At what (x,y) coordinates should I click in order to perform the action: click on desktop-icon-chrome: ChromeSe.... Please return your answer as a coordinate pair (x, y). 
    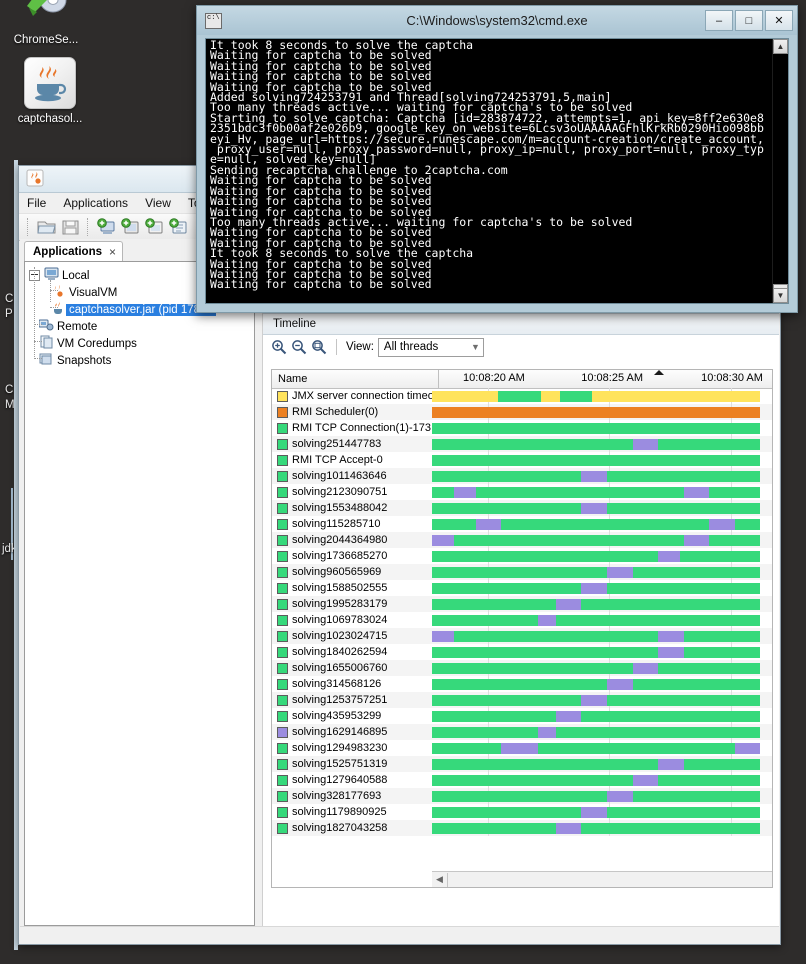
    Looking at the image, I should click on (46, 23).